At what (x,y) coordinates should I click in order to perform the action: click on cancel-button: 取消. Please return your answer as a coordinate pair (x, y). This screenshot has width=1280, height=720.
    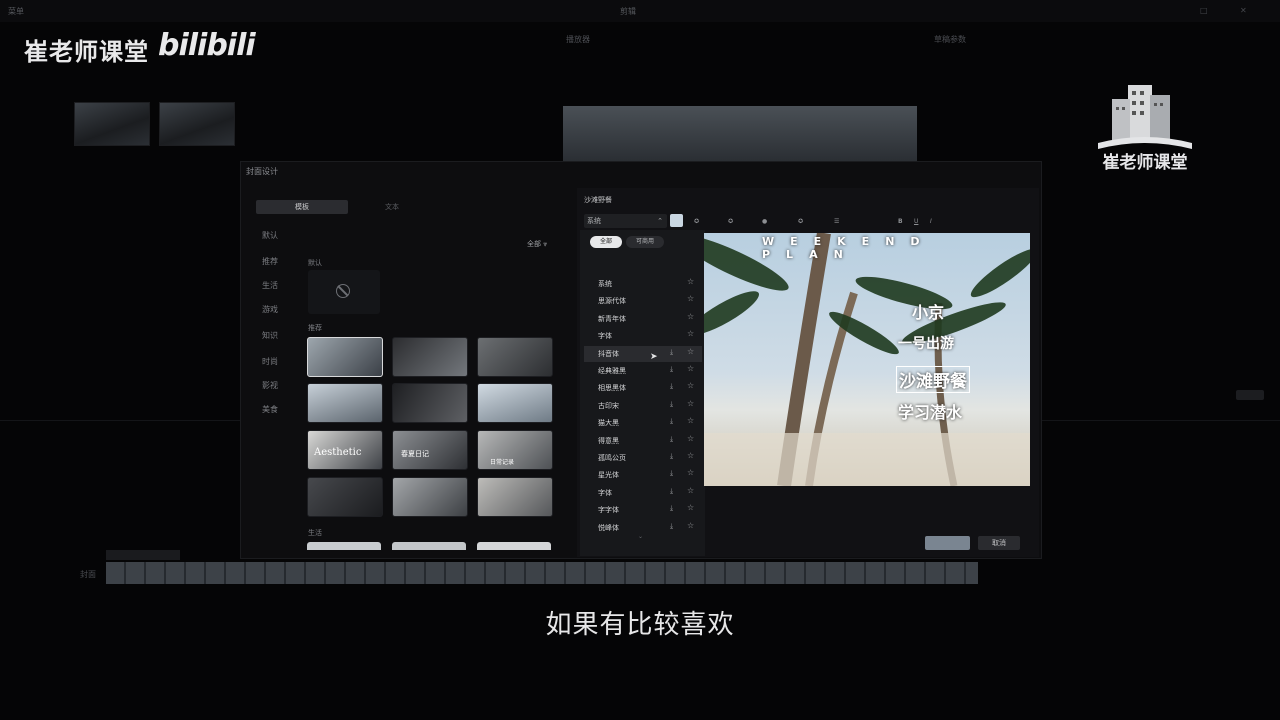
    Looking at the image, I should click on (999, 543).